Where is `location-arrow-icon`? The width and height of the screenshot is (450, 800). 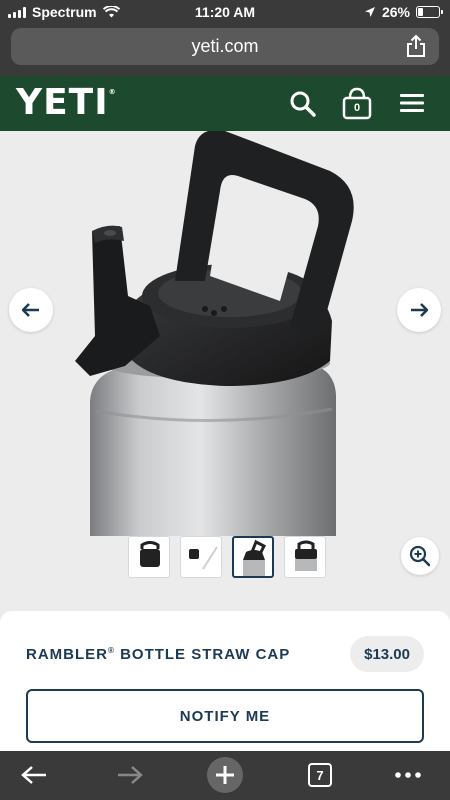
location-arrow-icon is located at coordinates (369, 12).